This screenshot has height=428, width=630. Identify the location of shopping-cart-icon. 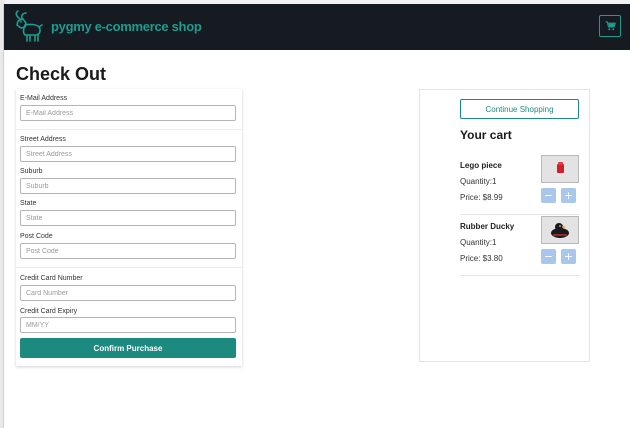
(610, 26).